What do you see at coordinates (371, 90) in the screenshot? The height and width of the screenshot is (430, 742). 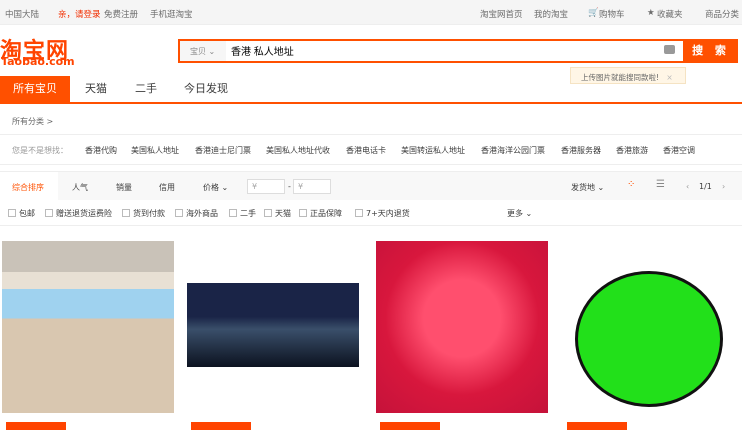 I see `search-tabs: 所有宝贝 天猫 二手 今日发现` at bounding box center [371, 90].